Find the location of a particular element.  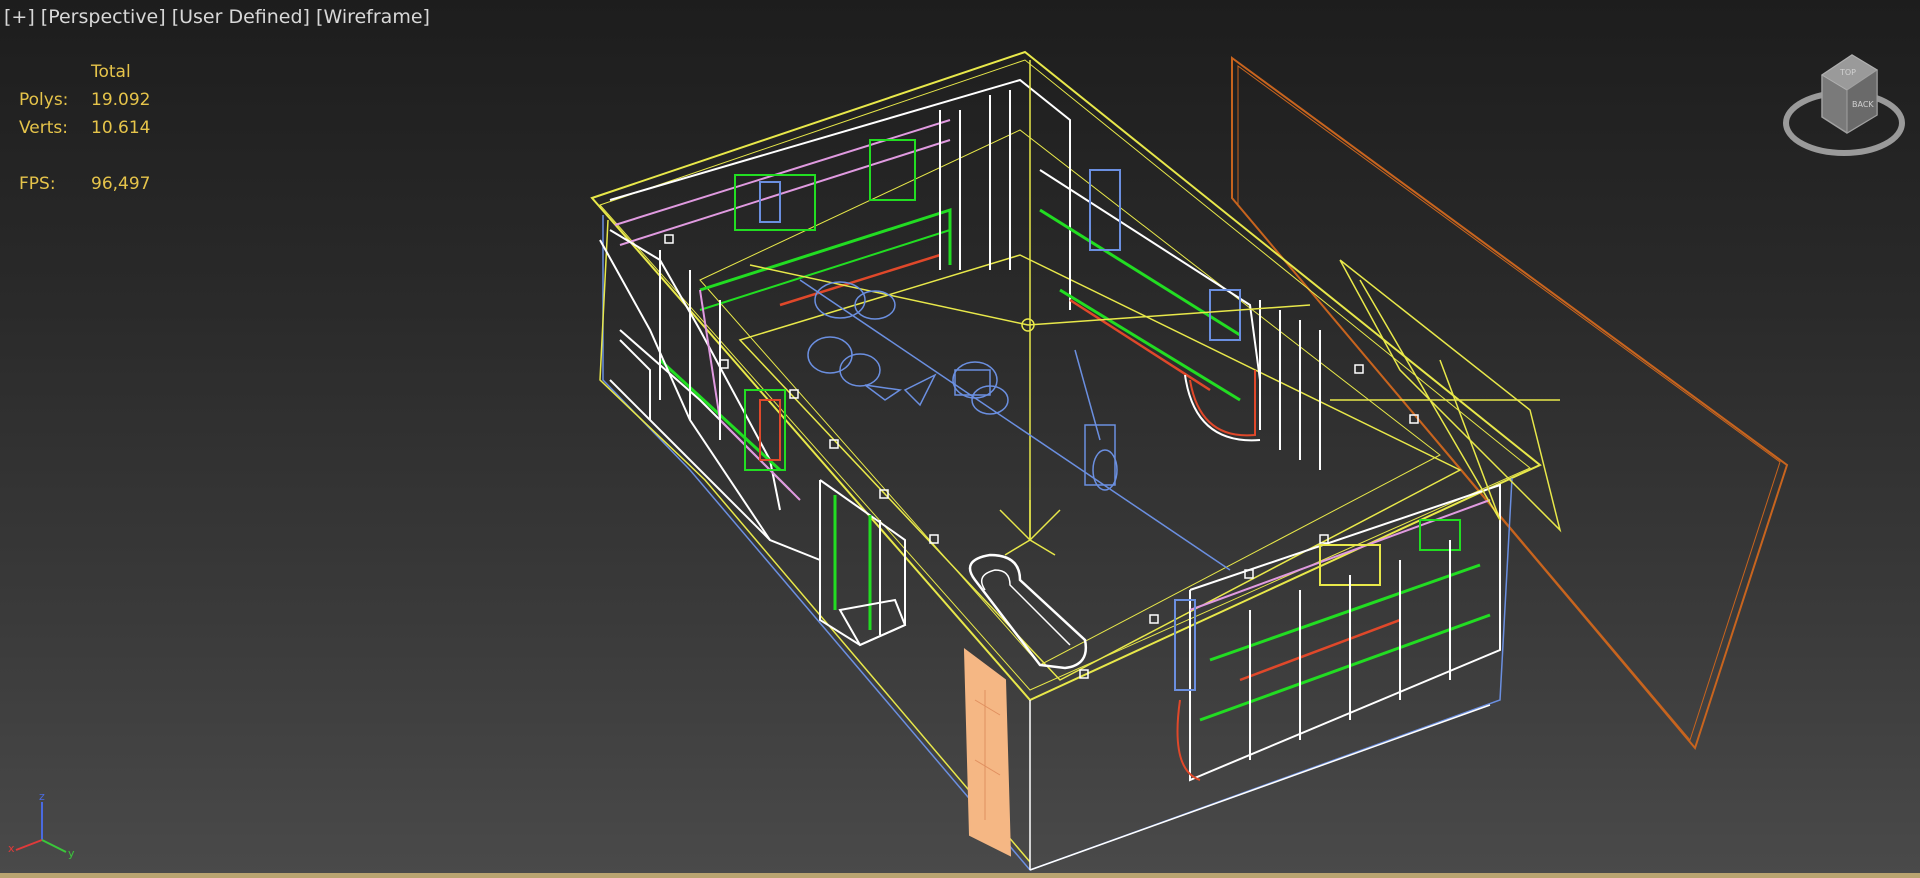

viewport-display-mode-menu: [Wireframe] is located at coordinates (373, 17).